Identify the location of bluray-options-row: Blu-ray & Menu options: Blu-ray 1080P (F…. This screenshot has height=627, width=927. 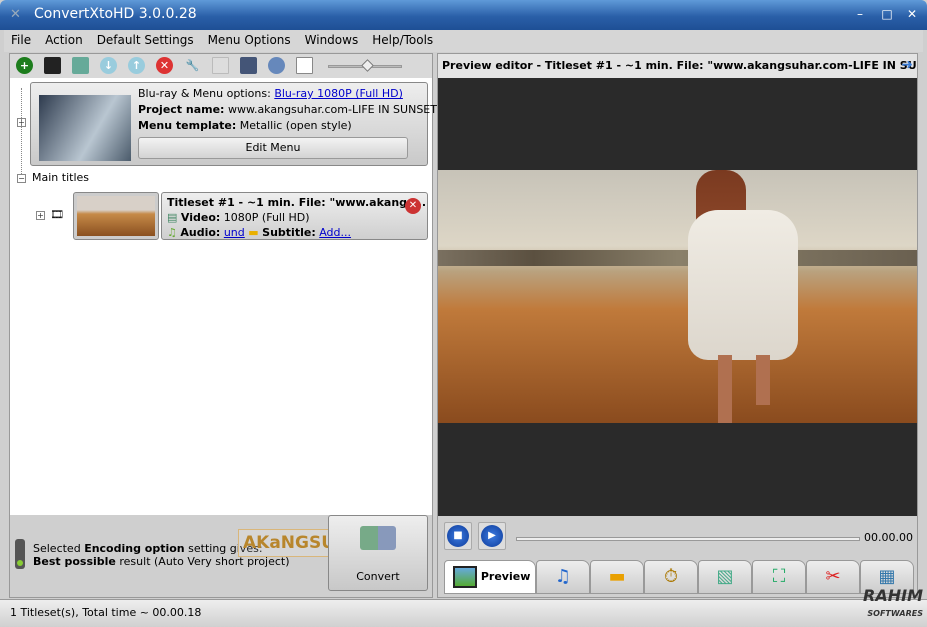
(270, 93).